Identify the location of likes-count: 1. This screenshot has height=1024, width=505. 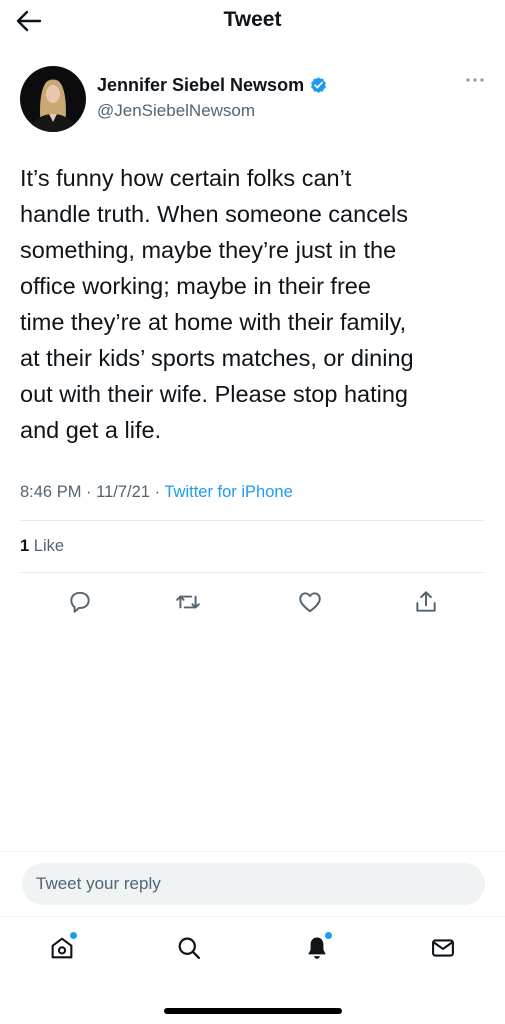
(25, 546).